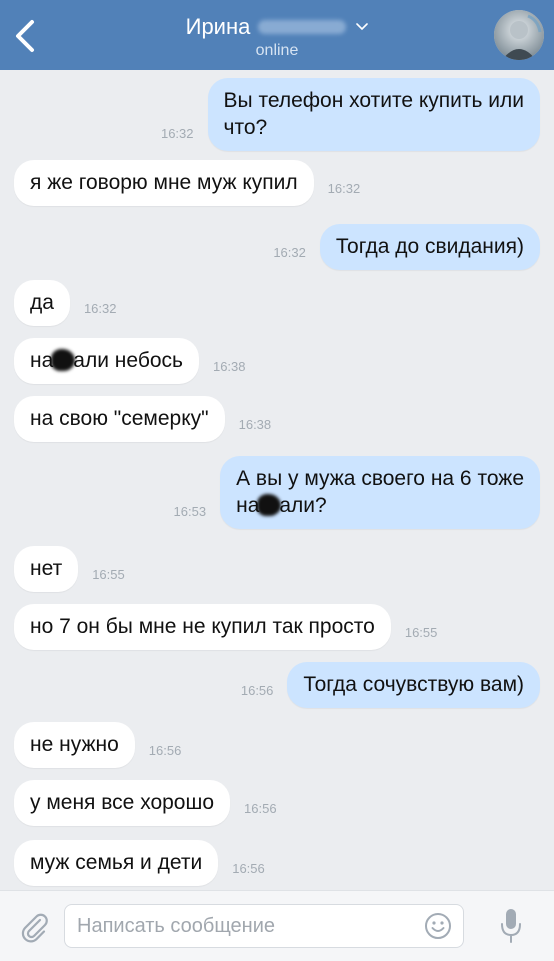  I want to click on message-bubble: А вы у мужа своего на 6 тоже на али?, so click(380, 492).